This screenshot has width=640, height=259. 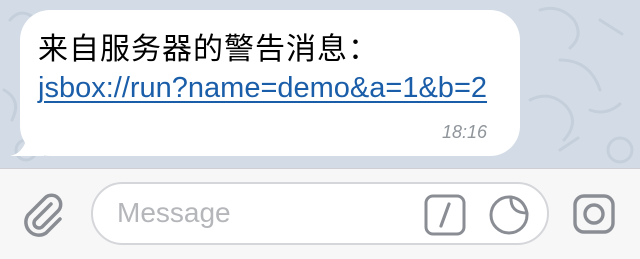 I want to click on slash-command-icon, so click(x=445, y=215).